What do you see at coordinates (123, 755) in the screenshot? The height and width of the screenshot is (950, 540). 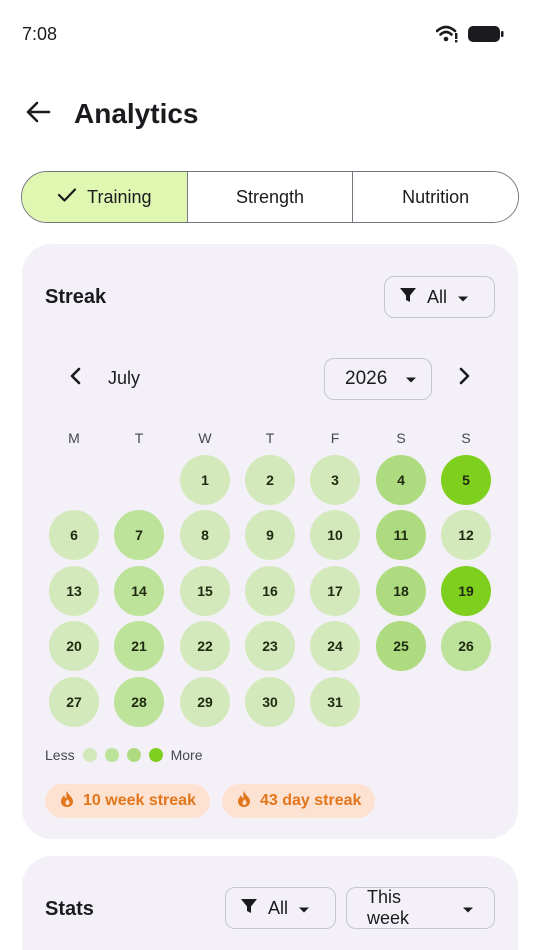 I see `heat-legend: Less More` at bounding box center [123, 755].